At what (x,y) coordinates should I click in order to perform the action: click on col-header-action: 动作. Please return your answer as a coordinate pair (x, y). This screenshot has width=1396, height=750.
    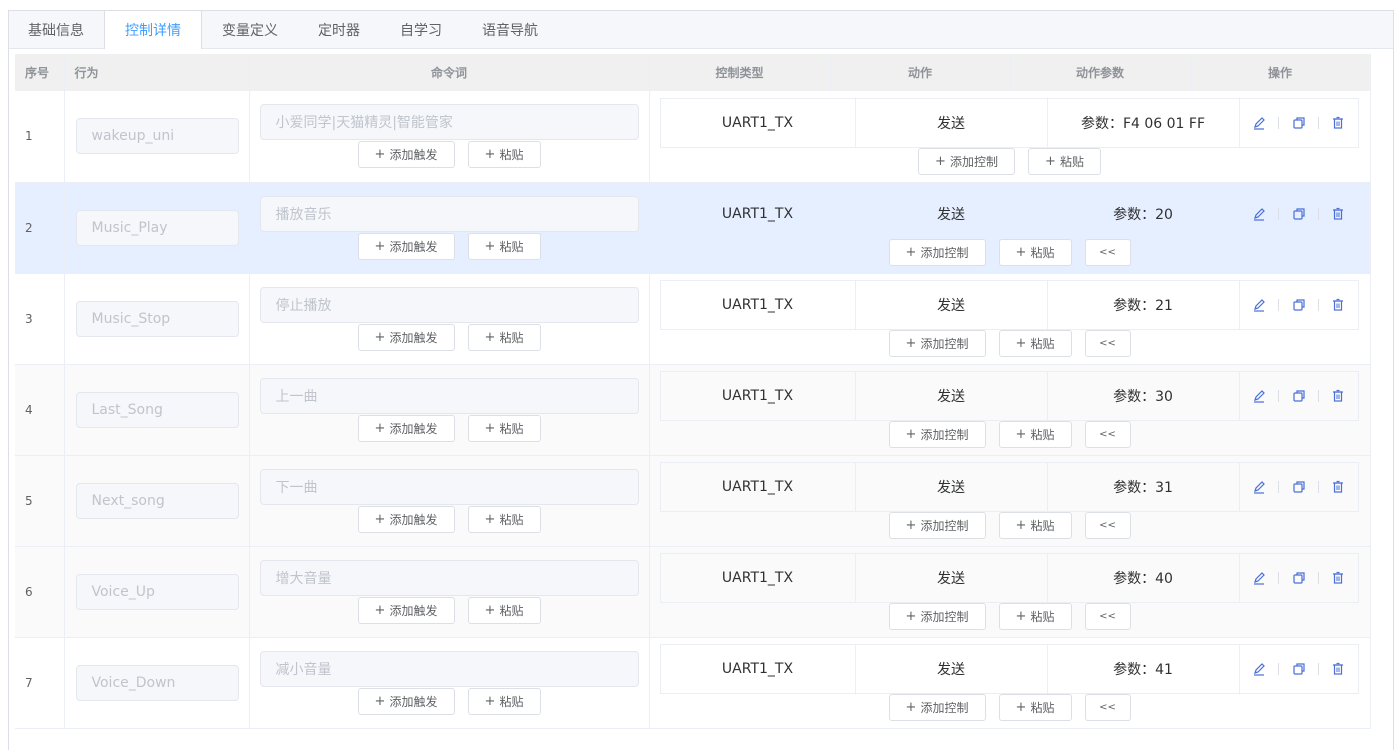
    Looking at the image, I should click on (920, 72).